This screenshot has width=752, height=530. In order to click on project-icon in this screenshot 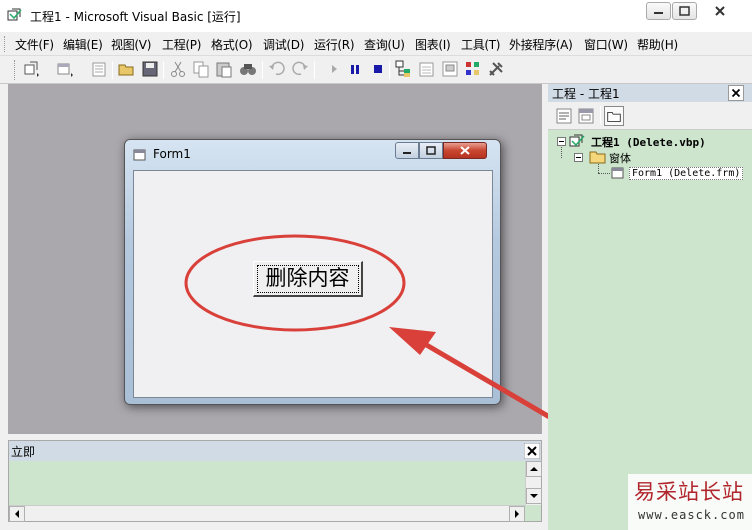, I will do `click(577, 140)`.